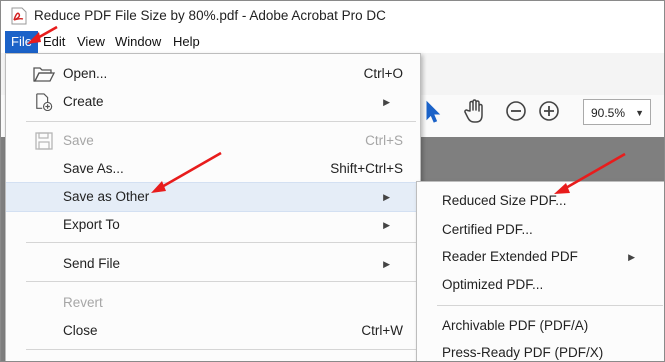 The image size is (665, 362). What do you see at coordinates (213, 141) in the screenshot?
I see `menu-item-save: Save Ctrl+S` at bounding box center [213, 141].